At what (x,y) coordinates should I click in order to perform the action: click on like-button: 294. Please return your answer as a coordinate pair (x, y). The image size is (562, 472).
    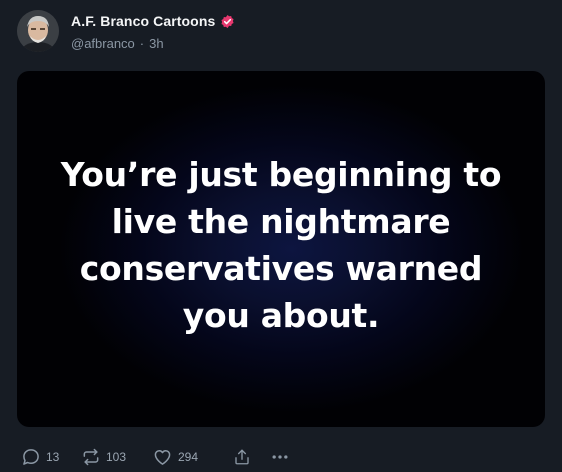
    Looking at the image, I should click on (192, 457).